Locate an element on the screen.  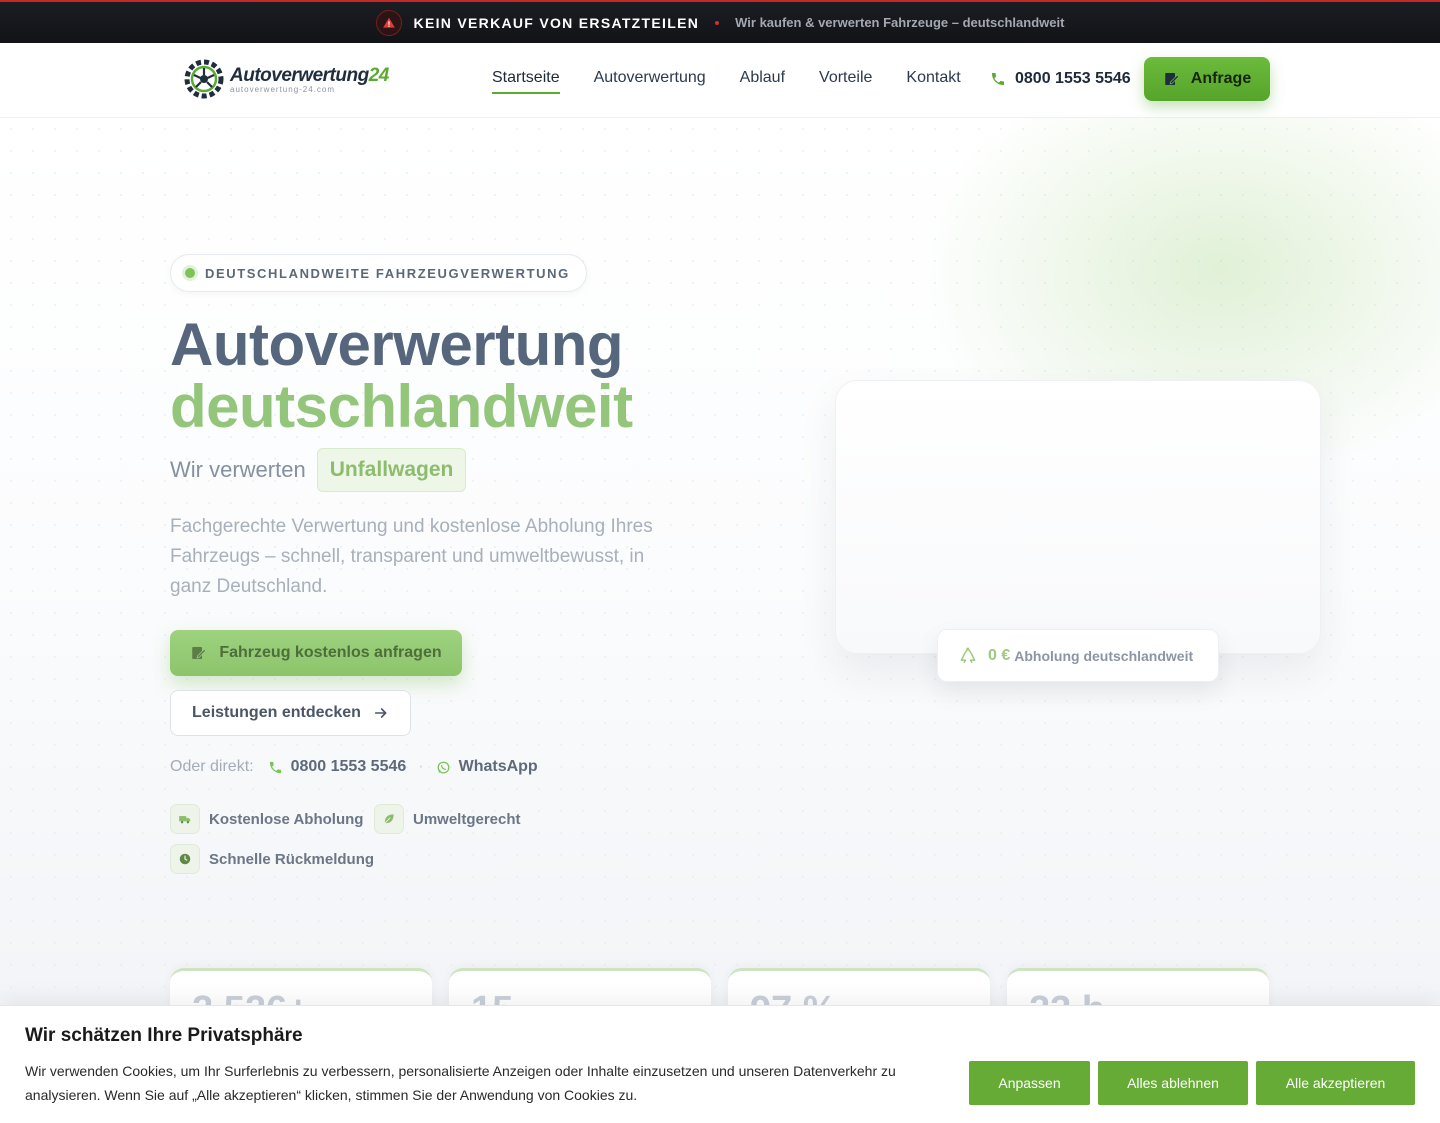
alert-headline: KEIN VERKAUF VON ERSATZTEILEN is located at coordinates (556, 22).